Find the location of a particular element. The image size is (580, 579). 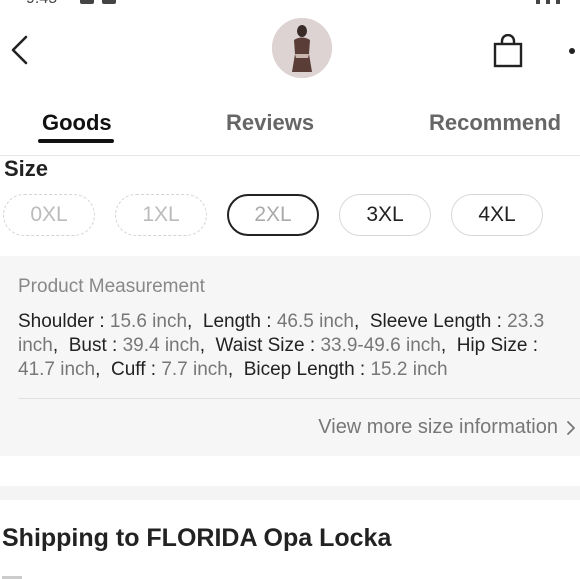

size-option-1xl: 1XL is located at coordinates (161, 215).